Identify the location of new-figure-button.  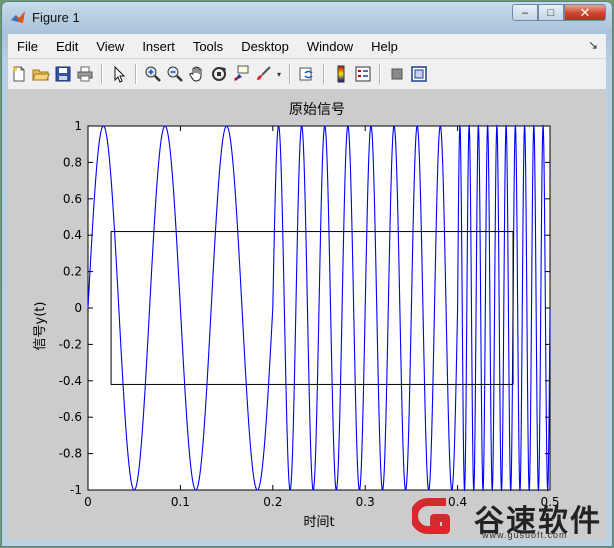
(19, 74).